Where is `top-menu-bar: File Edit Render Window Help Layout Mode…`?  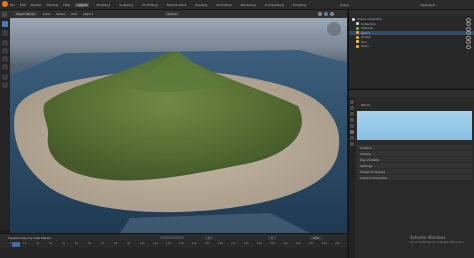 top-menu-bar: File Edit Render Window Help Layout Mode… is located at coordinates (237, 5).